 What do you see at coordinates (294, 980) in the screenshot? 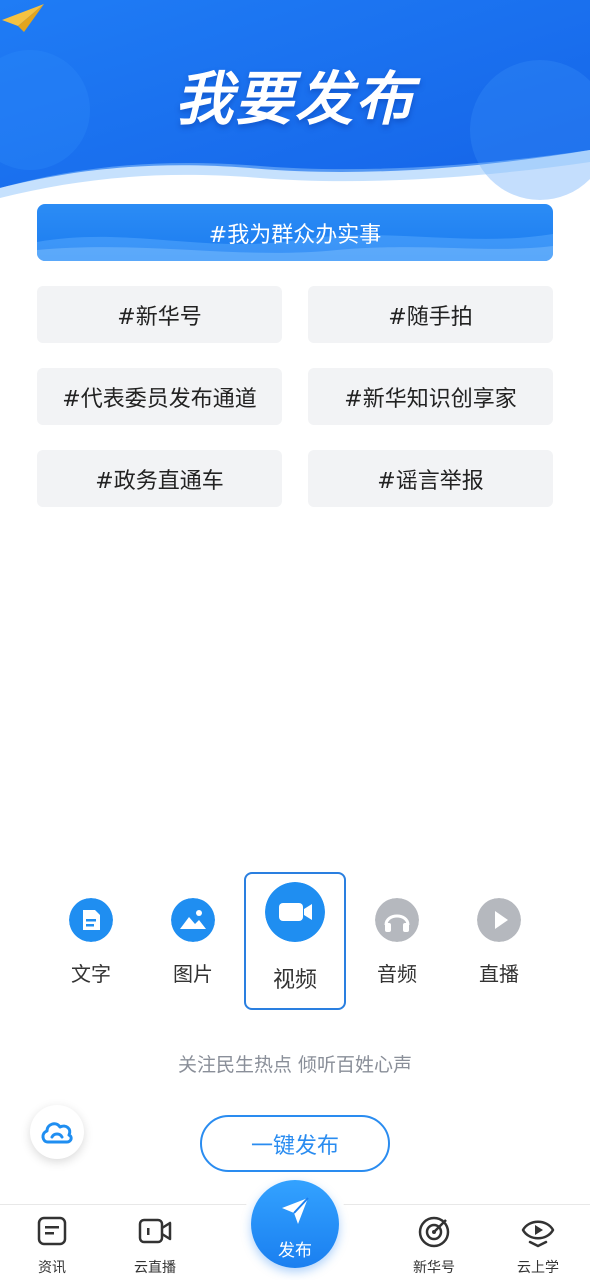
I see `publish-type-label: 视频` at bounding box center [294, 980].